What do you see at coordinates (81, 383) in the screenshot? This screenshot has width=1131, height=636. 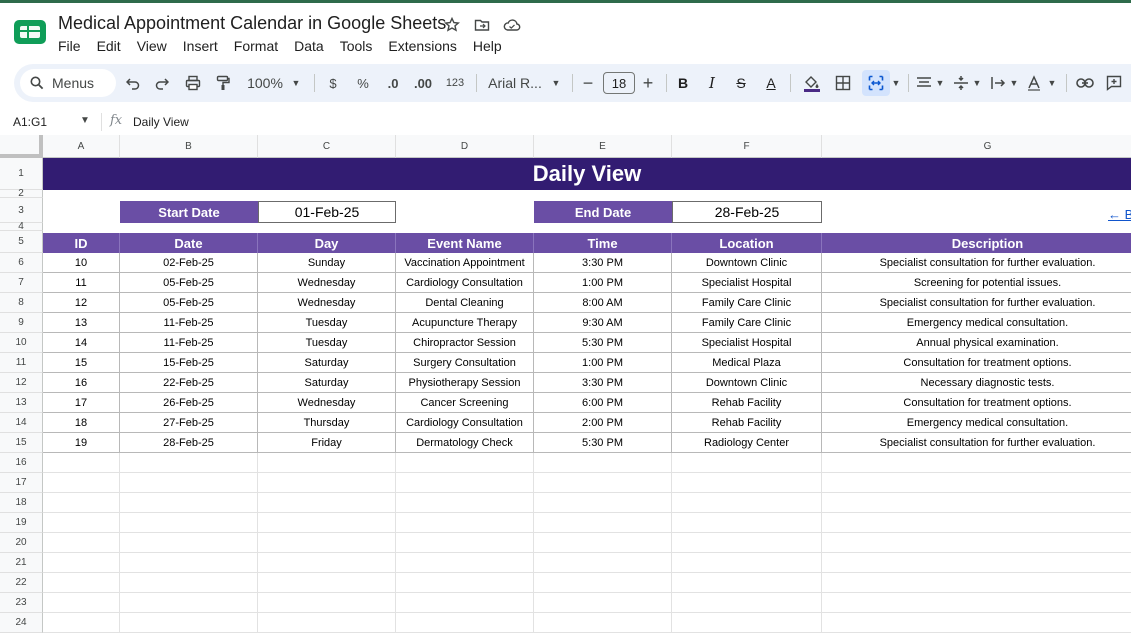 I see `cell-id: 16` at bounding box center [81, 383].